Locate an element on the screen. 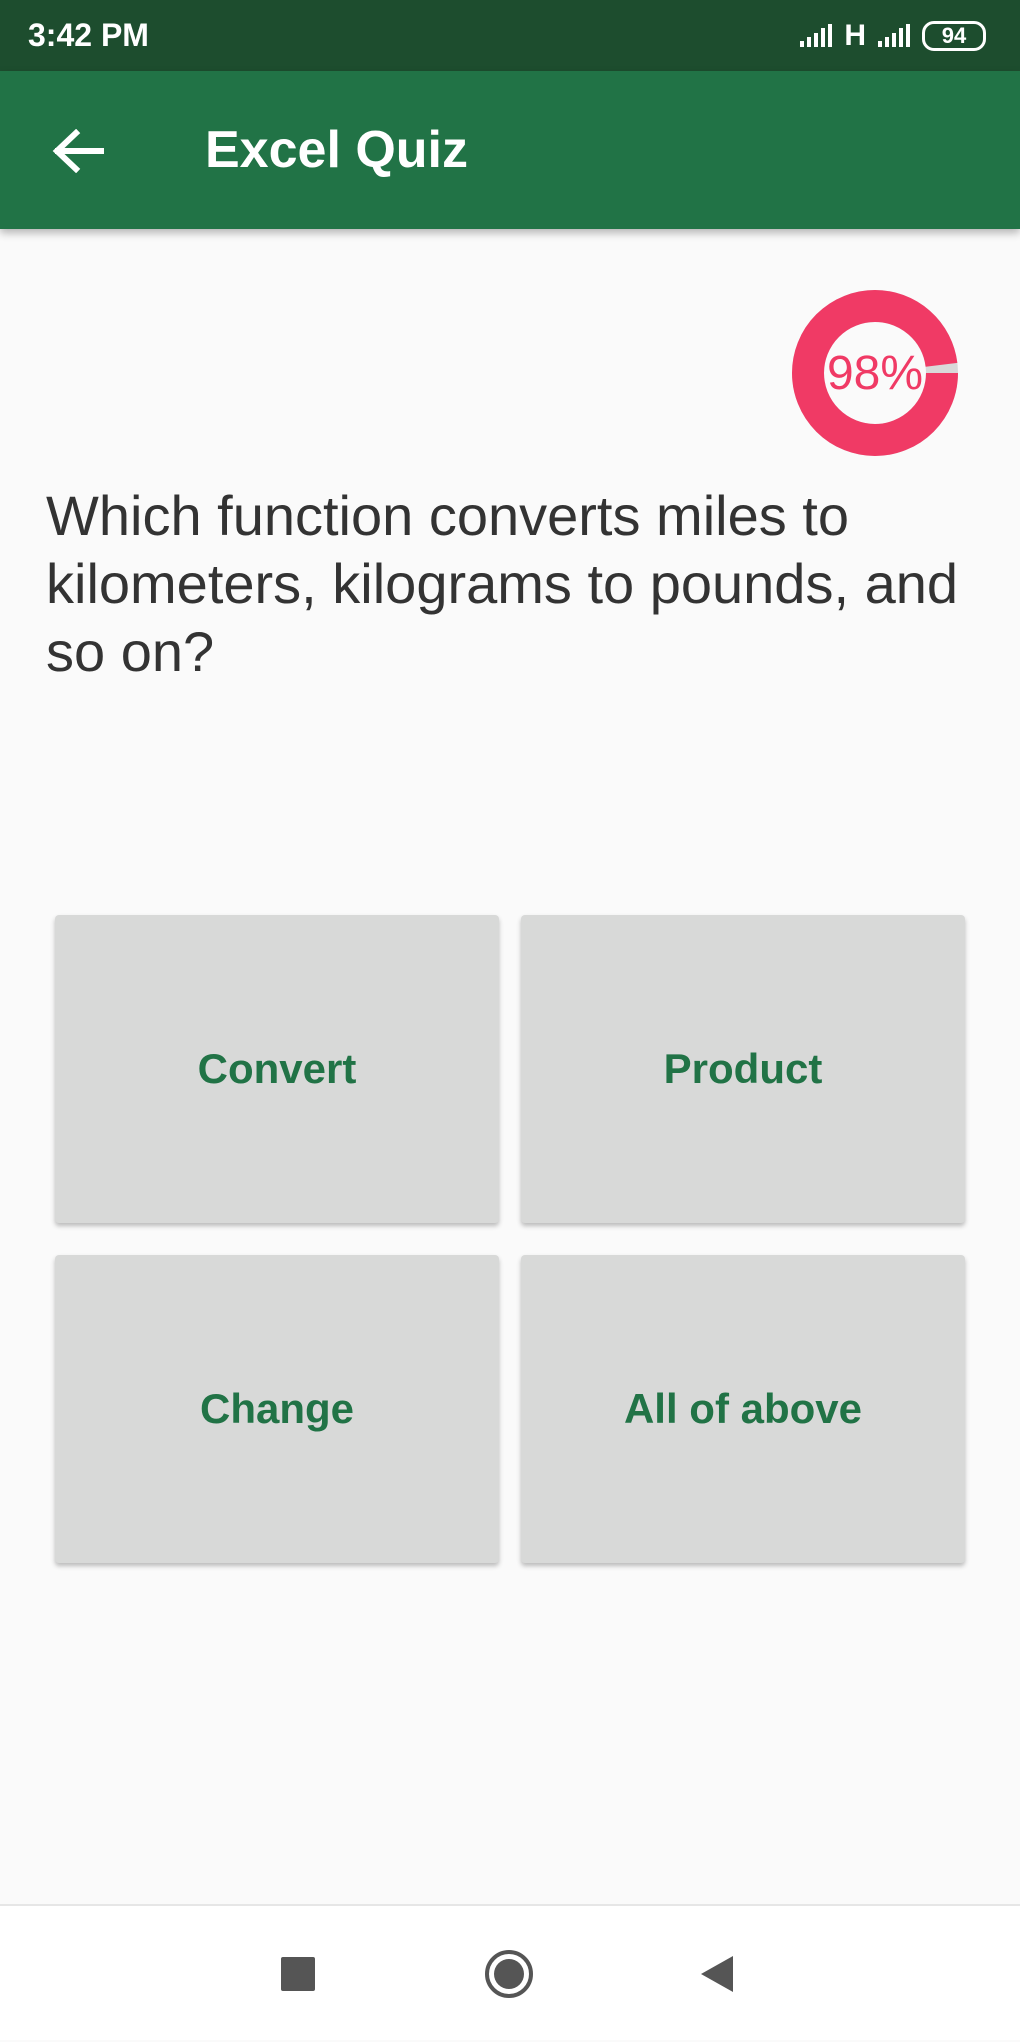 The height and width of the screenshot is (2042, 1020). recents-button is located at coordinates (298, 1974).